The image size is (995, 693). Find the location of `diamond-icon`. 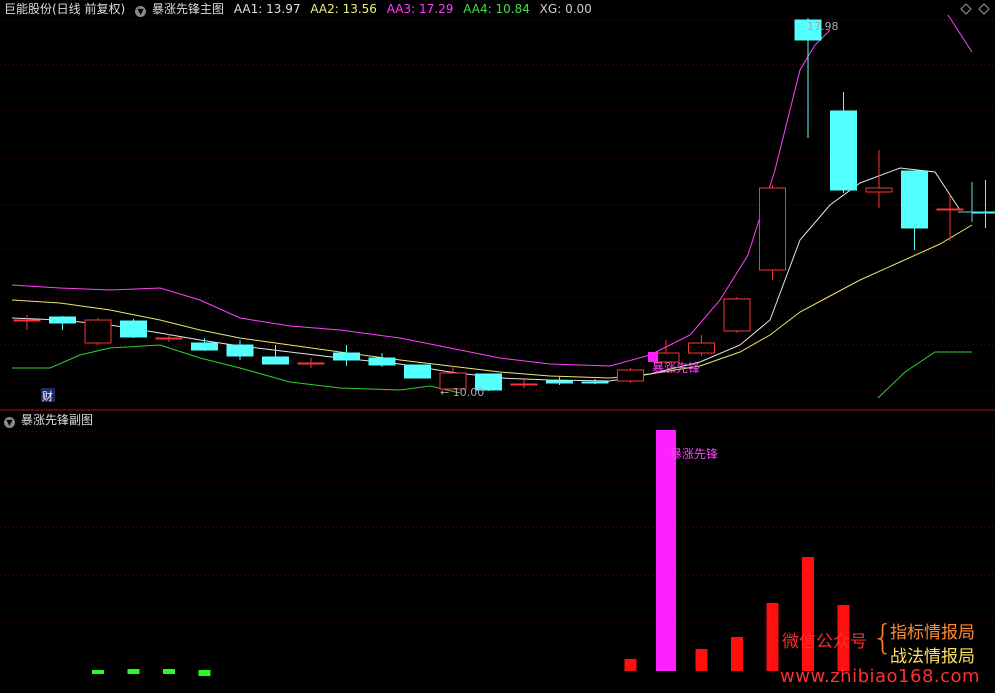

diamond-icon is located at coordinates (966, 9).